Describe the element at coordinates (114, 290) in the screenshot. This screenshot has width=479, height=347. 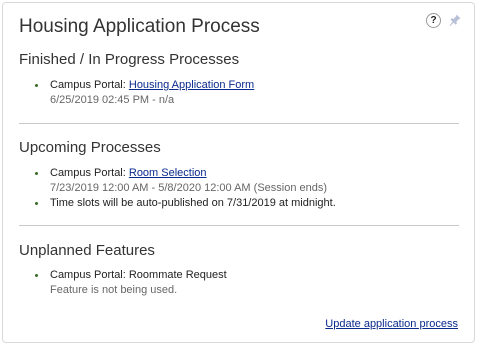
I see `feature-status-text: Feature is not being used.` at that location.